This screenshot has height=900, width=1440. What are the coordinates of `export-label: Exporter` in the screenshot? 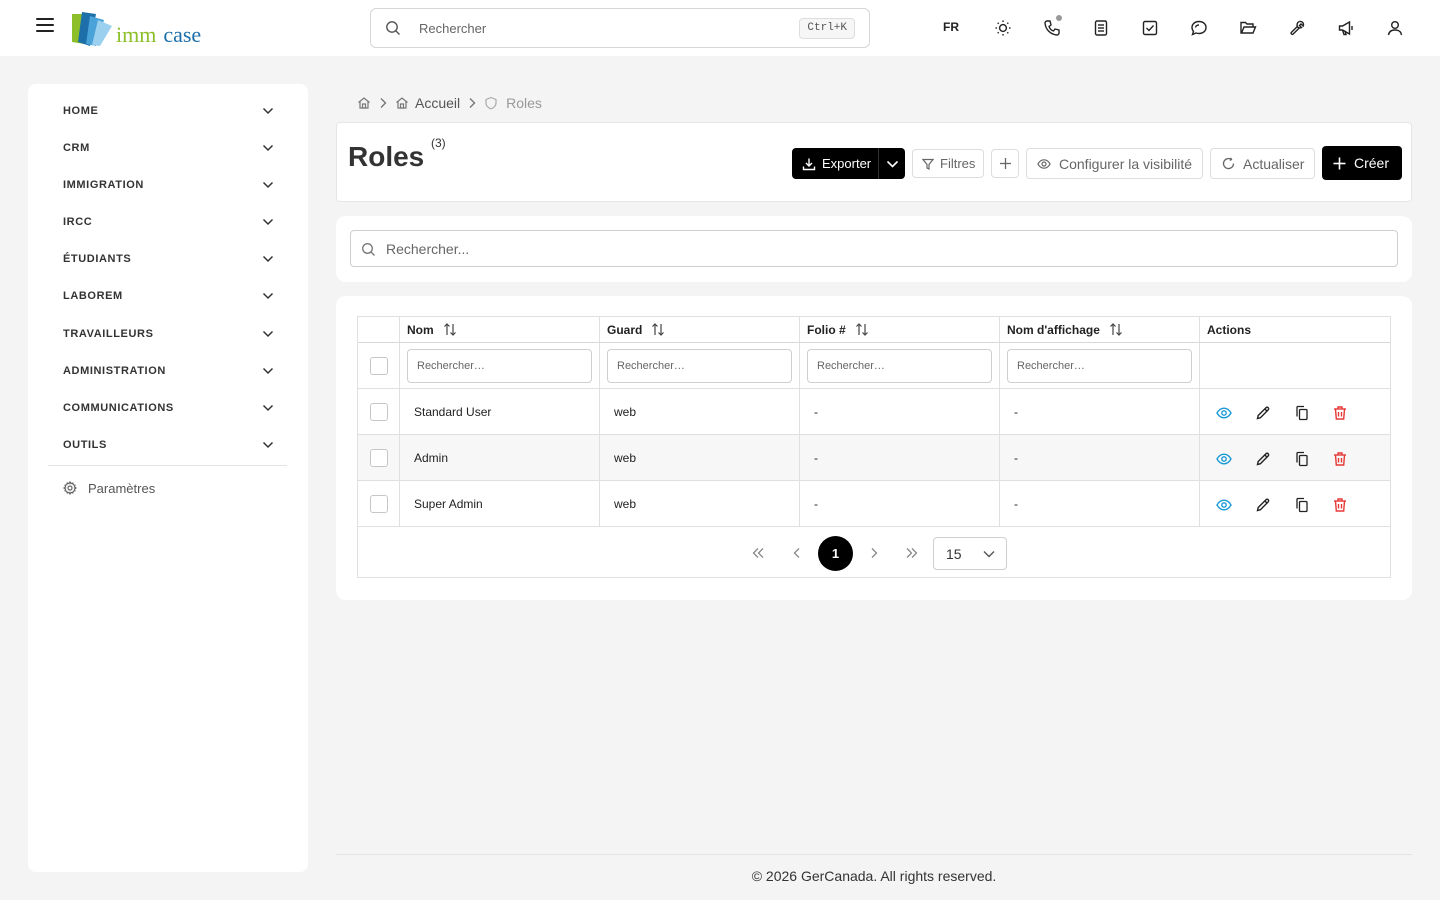 It's located at (847, 163).